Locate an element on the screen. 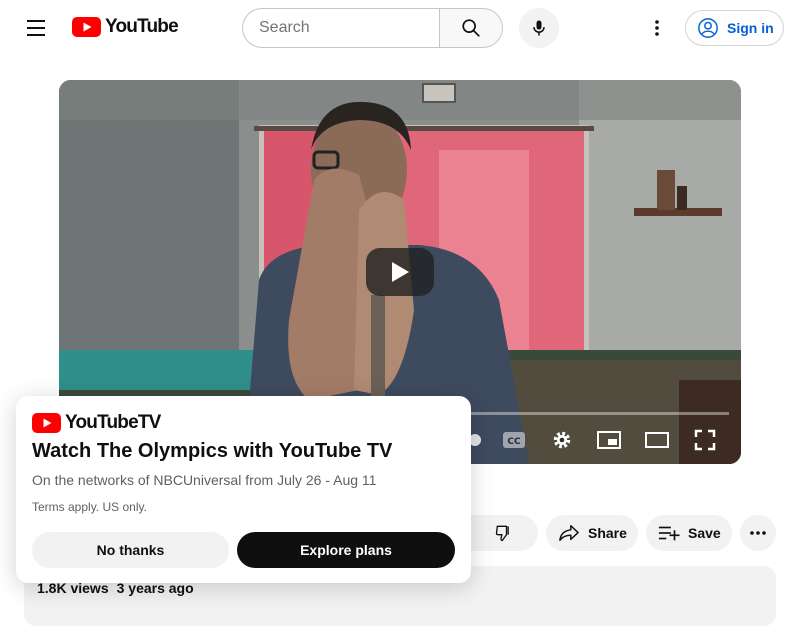  more-actions-button is located at coordinates (758, 533).